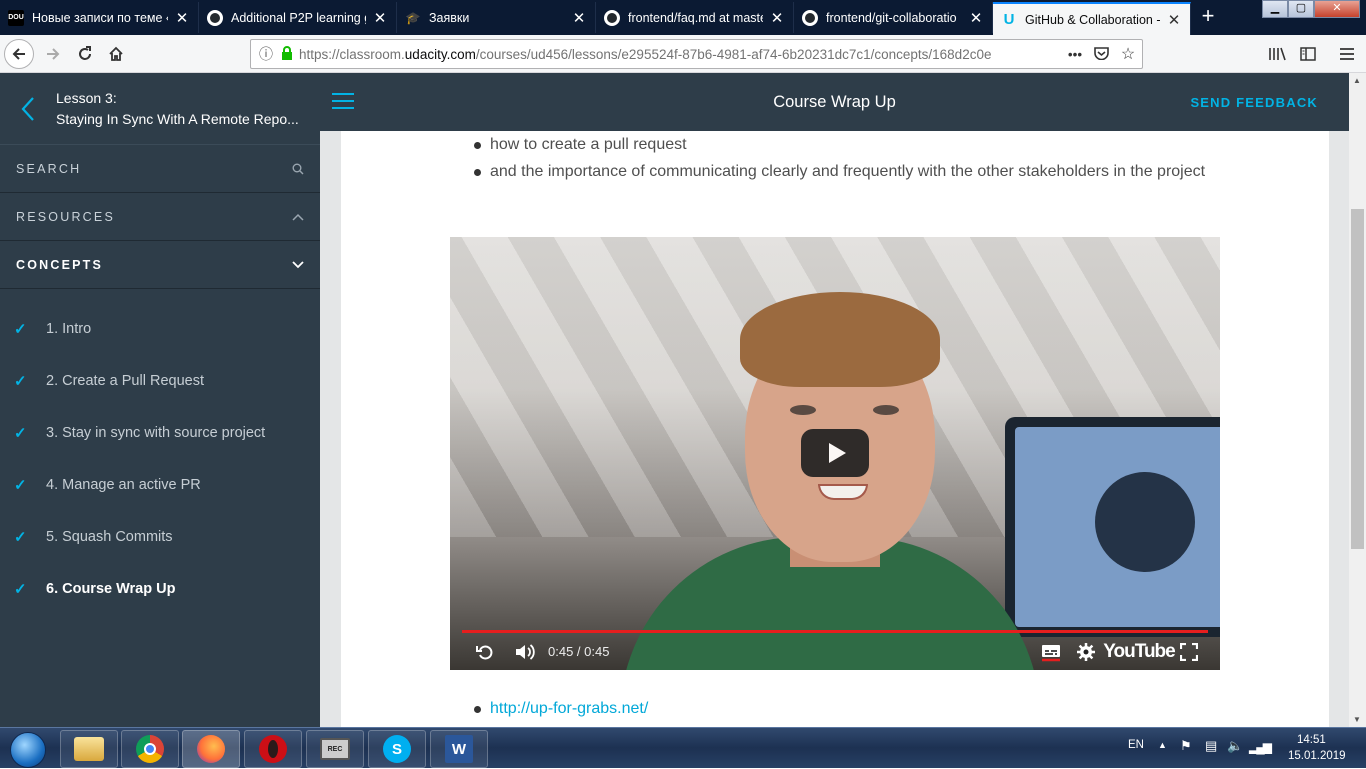  I want to click on play-button, so click(835, 453).